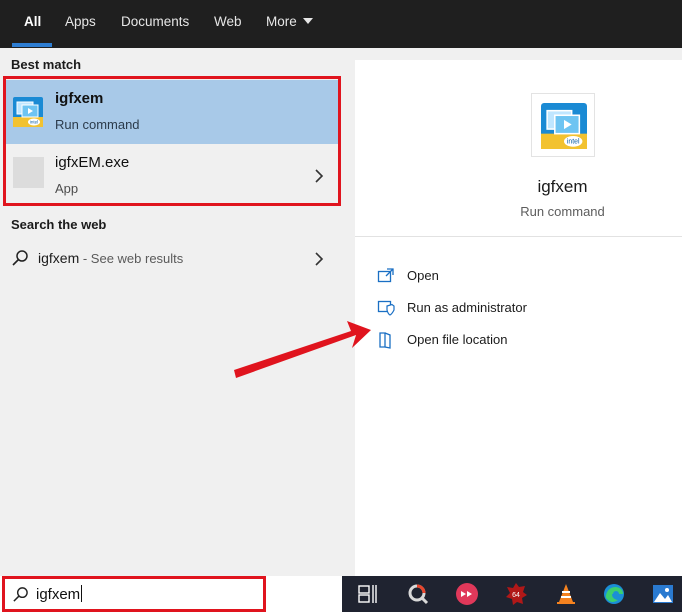 The image size is (682, 612). What do you see at coordinates (28, 172) in the screenshot?
I see `generic-app-icon` at bounding box center [28, 172].